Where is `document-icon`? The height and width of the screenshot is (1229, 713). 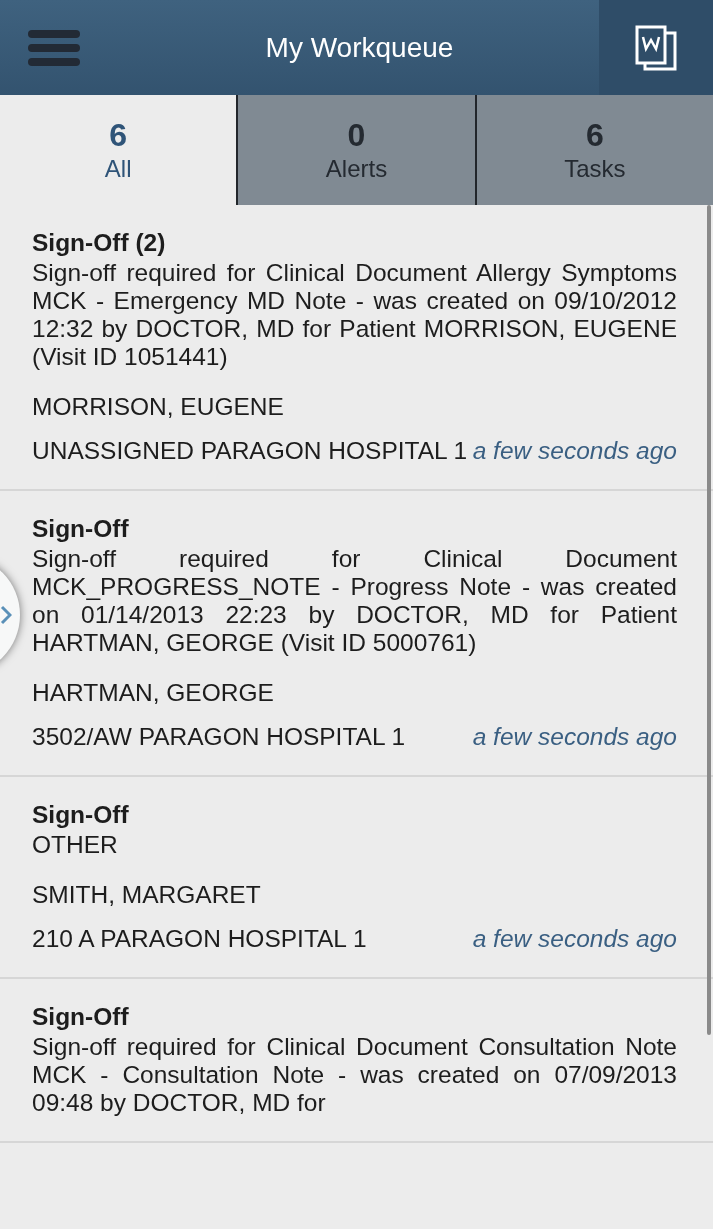 document-icon is located at coordinates (656, 47).